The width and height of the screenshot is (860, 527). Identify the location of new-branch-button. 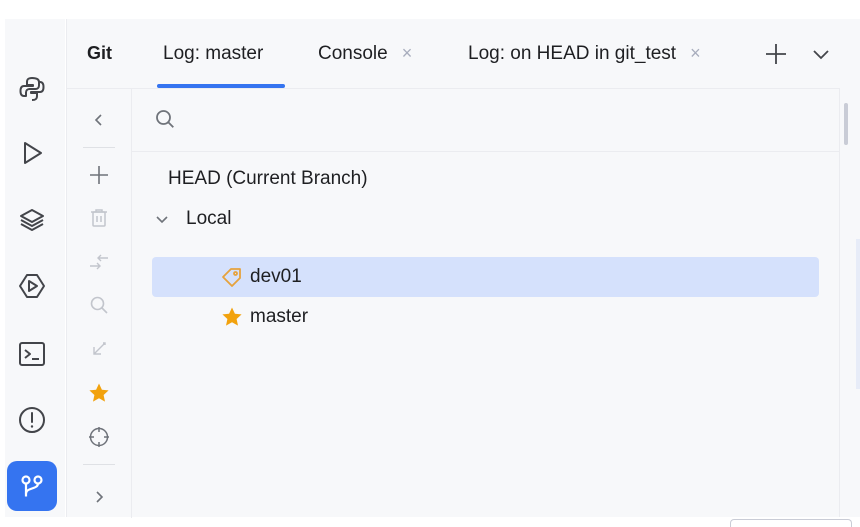
(99, 175).